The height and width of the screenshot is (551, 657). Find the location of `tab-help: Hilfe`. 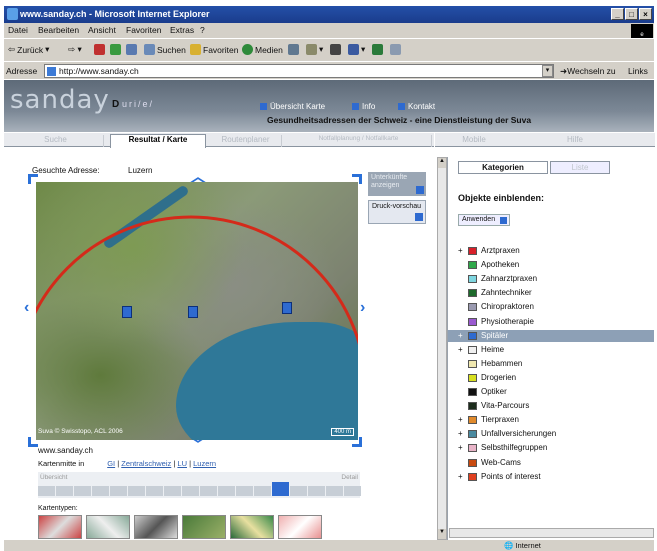

tab-help: Hilfe is located at coordinates (575, 141).